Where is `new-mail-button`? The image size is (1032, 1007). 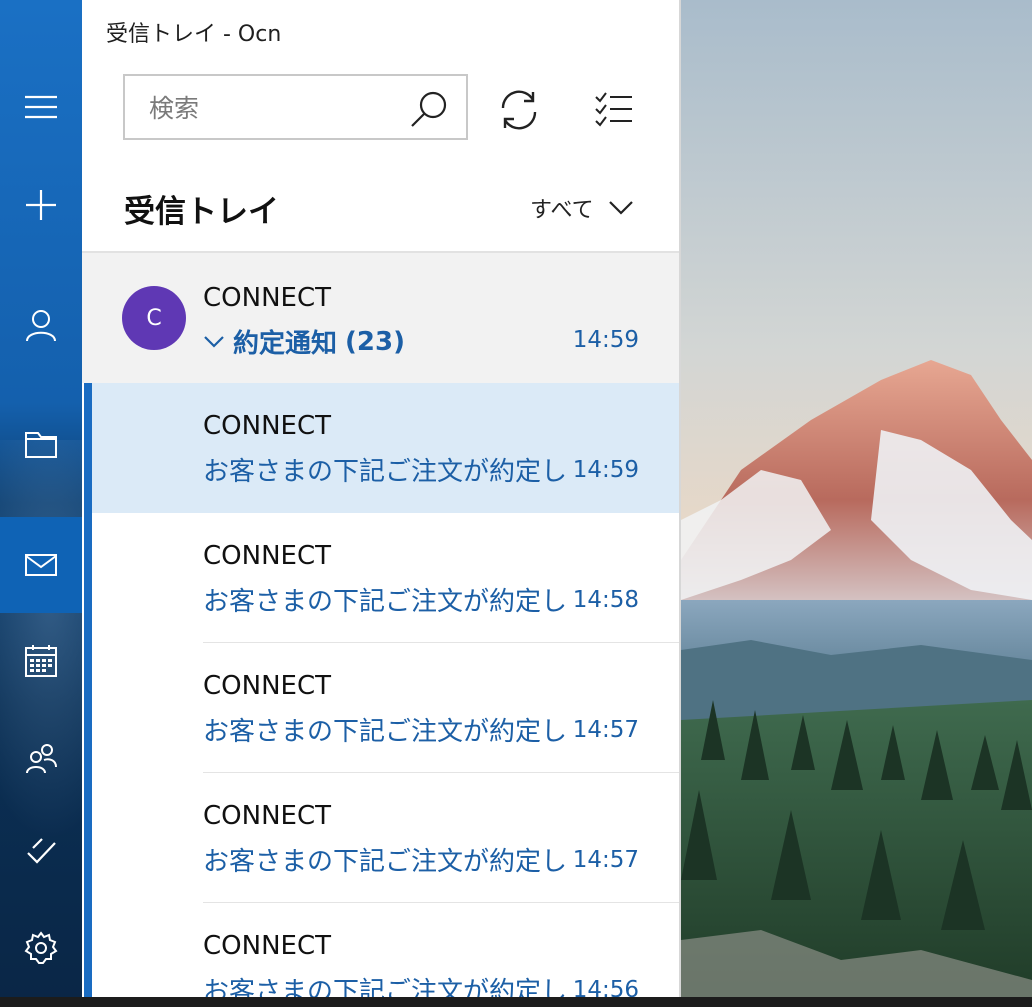 new-mail-button is located at coordinates (41, 205).